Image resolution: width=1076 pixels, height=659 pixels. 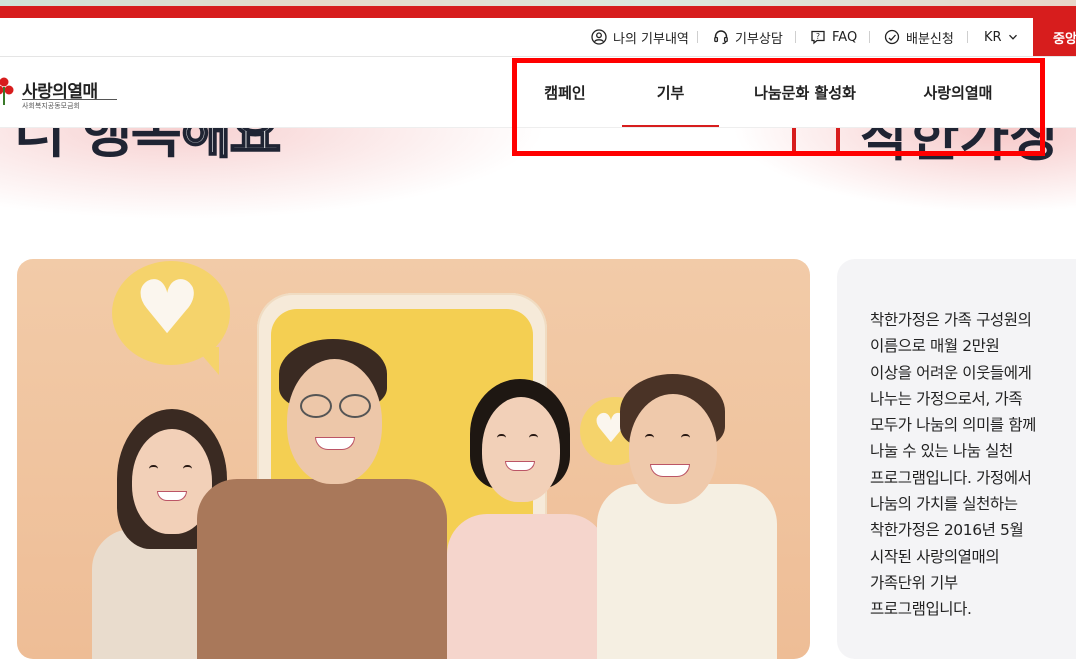 I want to click on faq-link: ? FAQ, so click(x=833, y=37).